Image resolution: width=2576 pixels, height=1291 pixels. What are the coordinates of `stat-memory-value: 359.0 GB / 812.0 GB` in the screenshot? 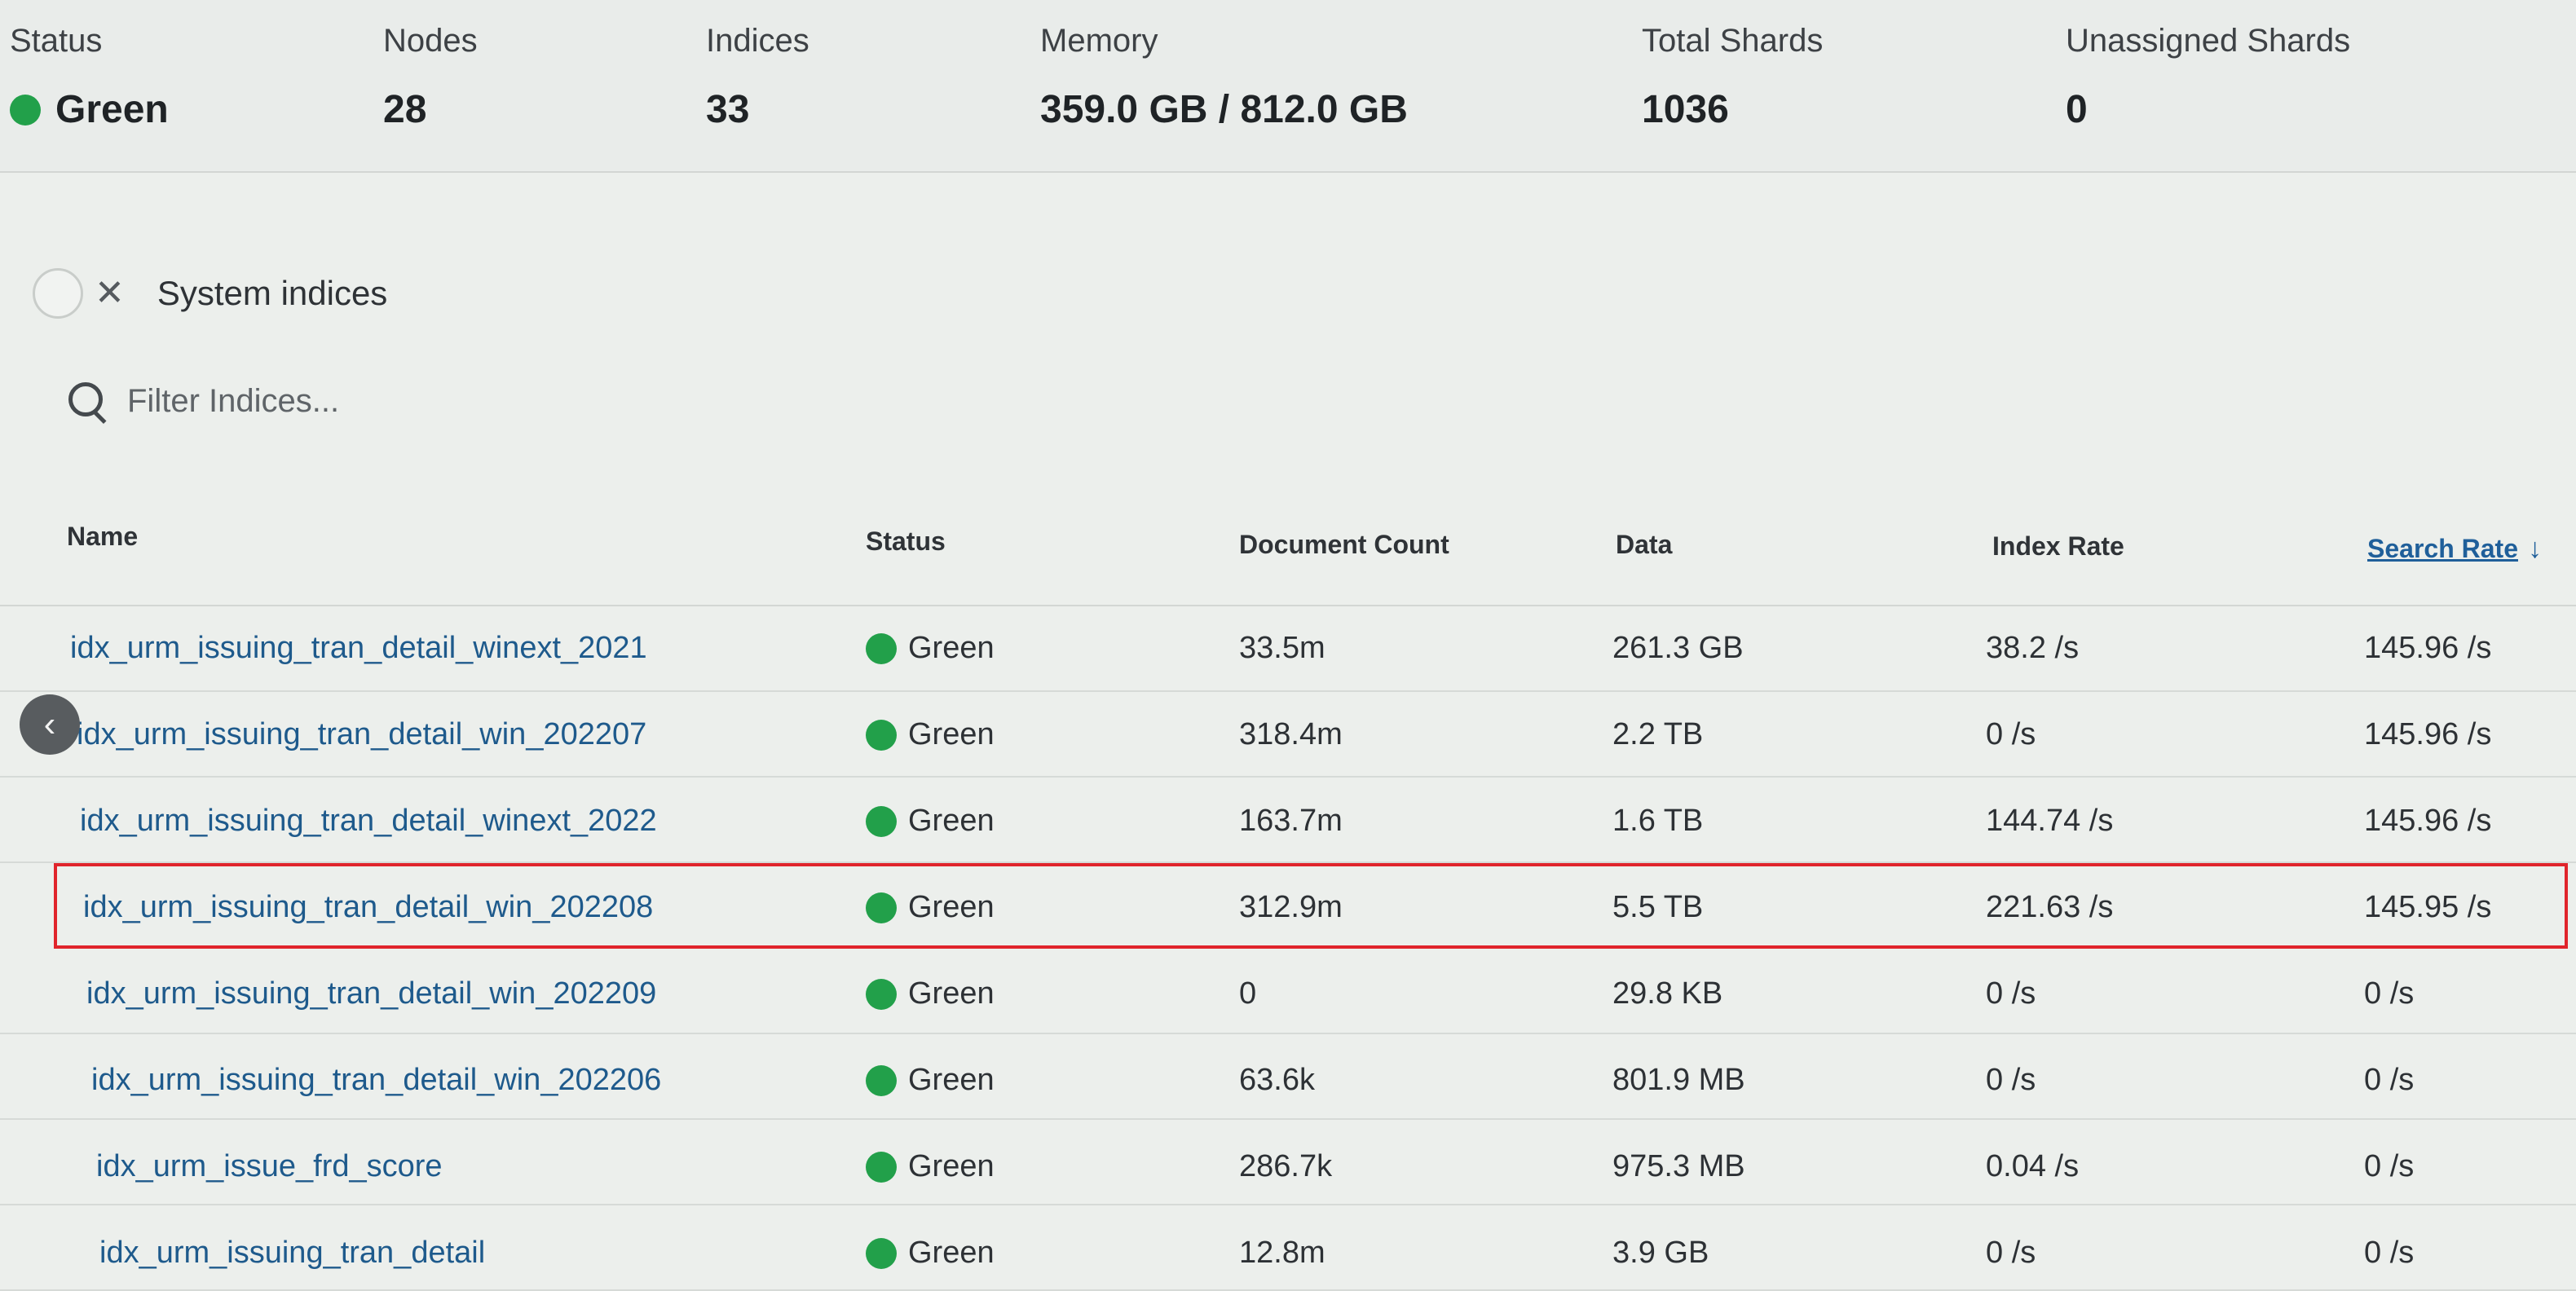 It's located at (1224, 109).